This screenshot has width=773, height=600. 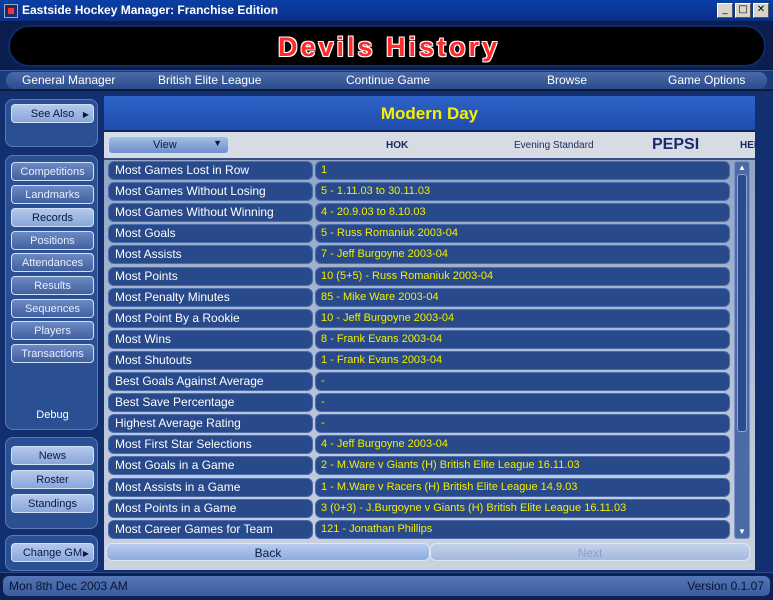 I want to click on ad-pepsi: PEPSI, so click(x=676, y=144).